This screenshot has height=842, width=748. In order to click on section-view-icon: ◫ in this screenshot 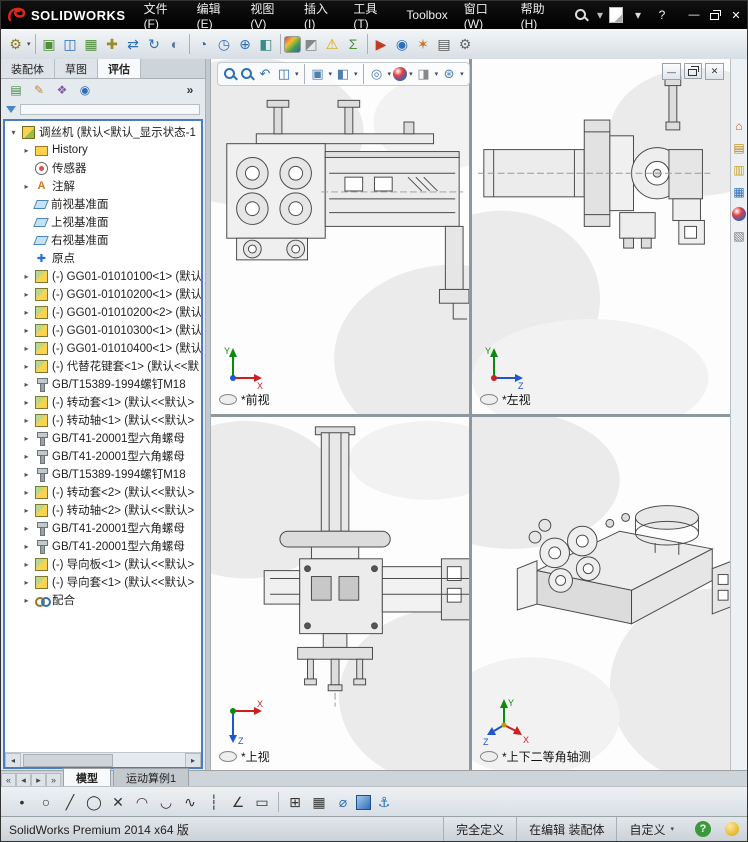, I will do `click(284, 74)`.